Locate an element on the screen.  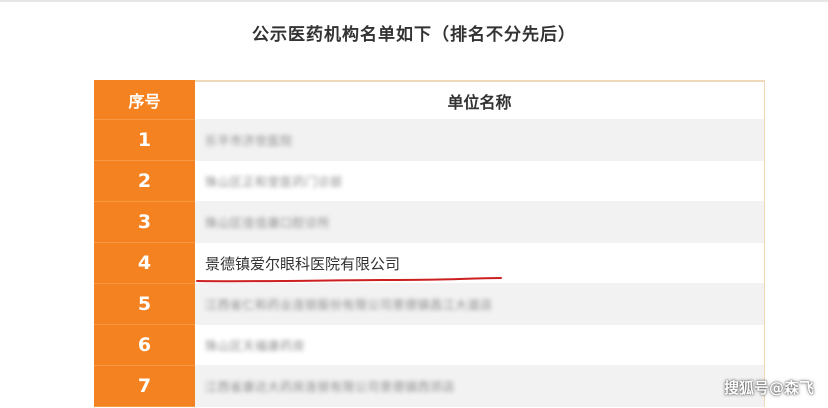
row-name-cell: 珠山区天福康药房 is located at coordinates (479, 345).